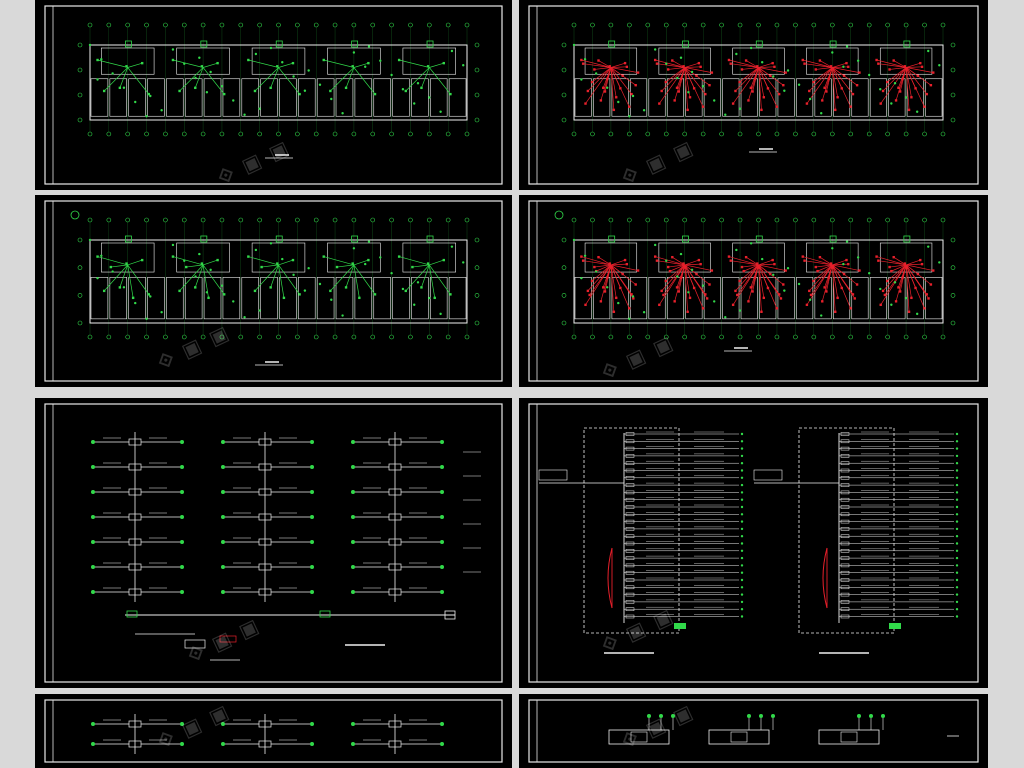  I want to click on bracket-red, so click(610, 578).